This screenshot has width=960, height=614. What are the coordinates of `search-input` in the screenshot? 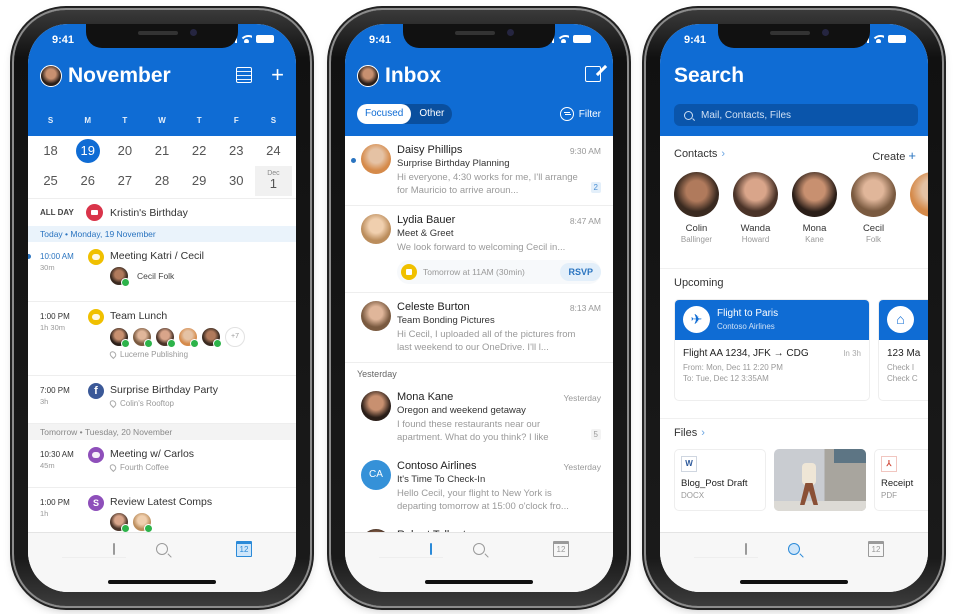 It's located at (796, 115).